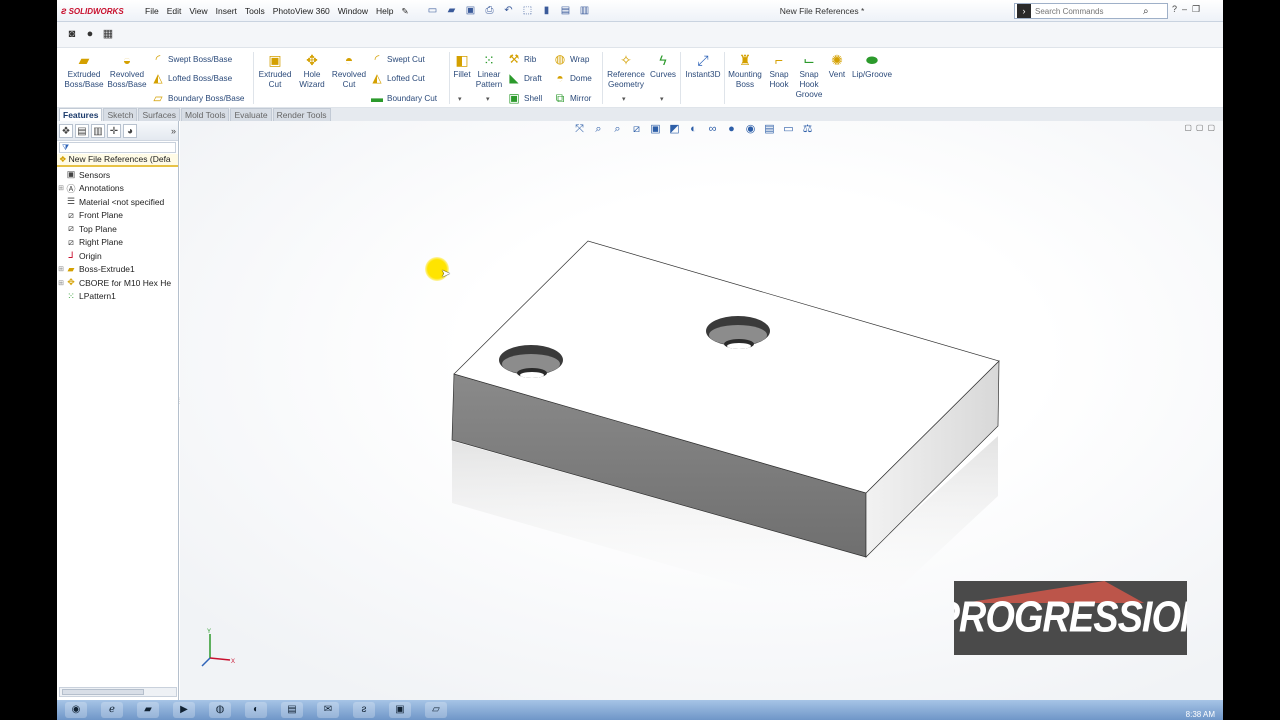  What do you see at coordinates (1196, 9) in the screenshot?
I see `restore-icon: ❐` at bounding box center [1196, 9].